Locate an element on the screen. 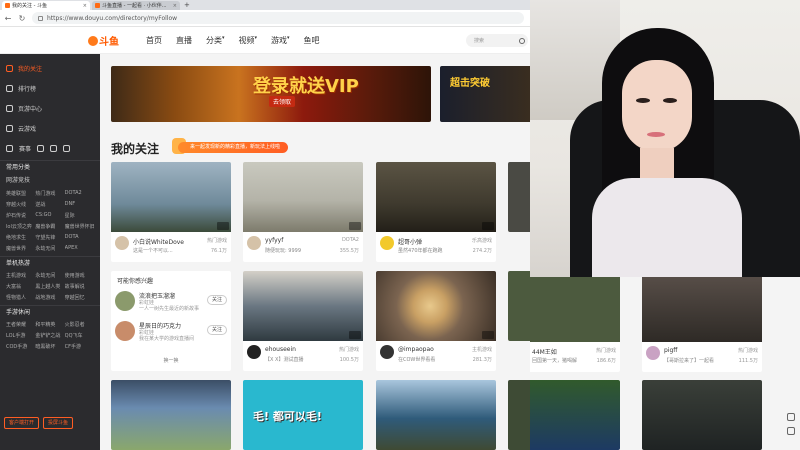 The height and width of the screenshot is (450, 800). sidebar-item-webgame: 页游中心 is located at coordinates (50, 108).